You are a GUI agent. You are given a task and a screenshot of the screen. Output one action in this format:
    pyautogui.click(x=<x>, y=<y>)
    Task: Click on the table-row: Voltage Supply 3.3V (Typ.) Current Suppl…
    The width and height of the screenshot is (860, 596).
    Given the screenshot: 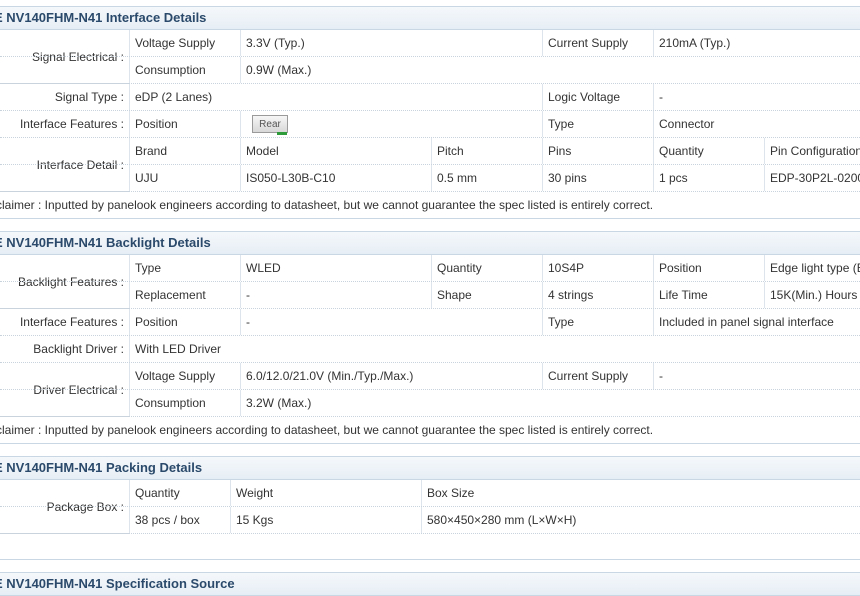 What is the action you would take?
    pyautogui.click(x=430, y=43)
    